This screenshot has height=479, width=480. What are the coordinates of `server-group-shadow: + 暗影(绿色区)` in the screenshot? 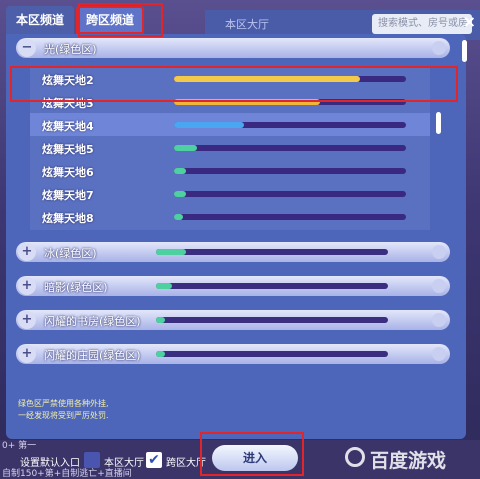 It's located at (233, 286).